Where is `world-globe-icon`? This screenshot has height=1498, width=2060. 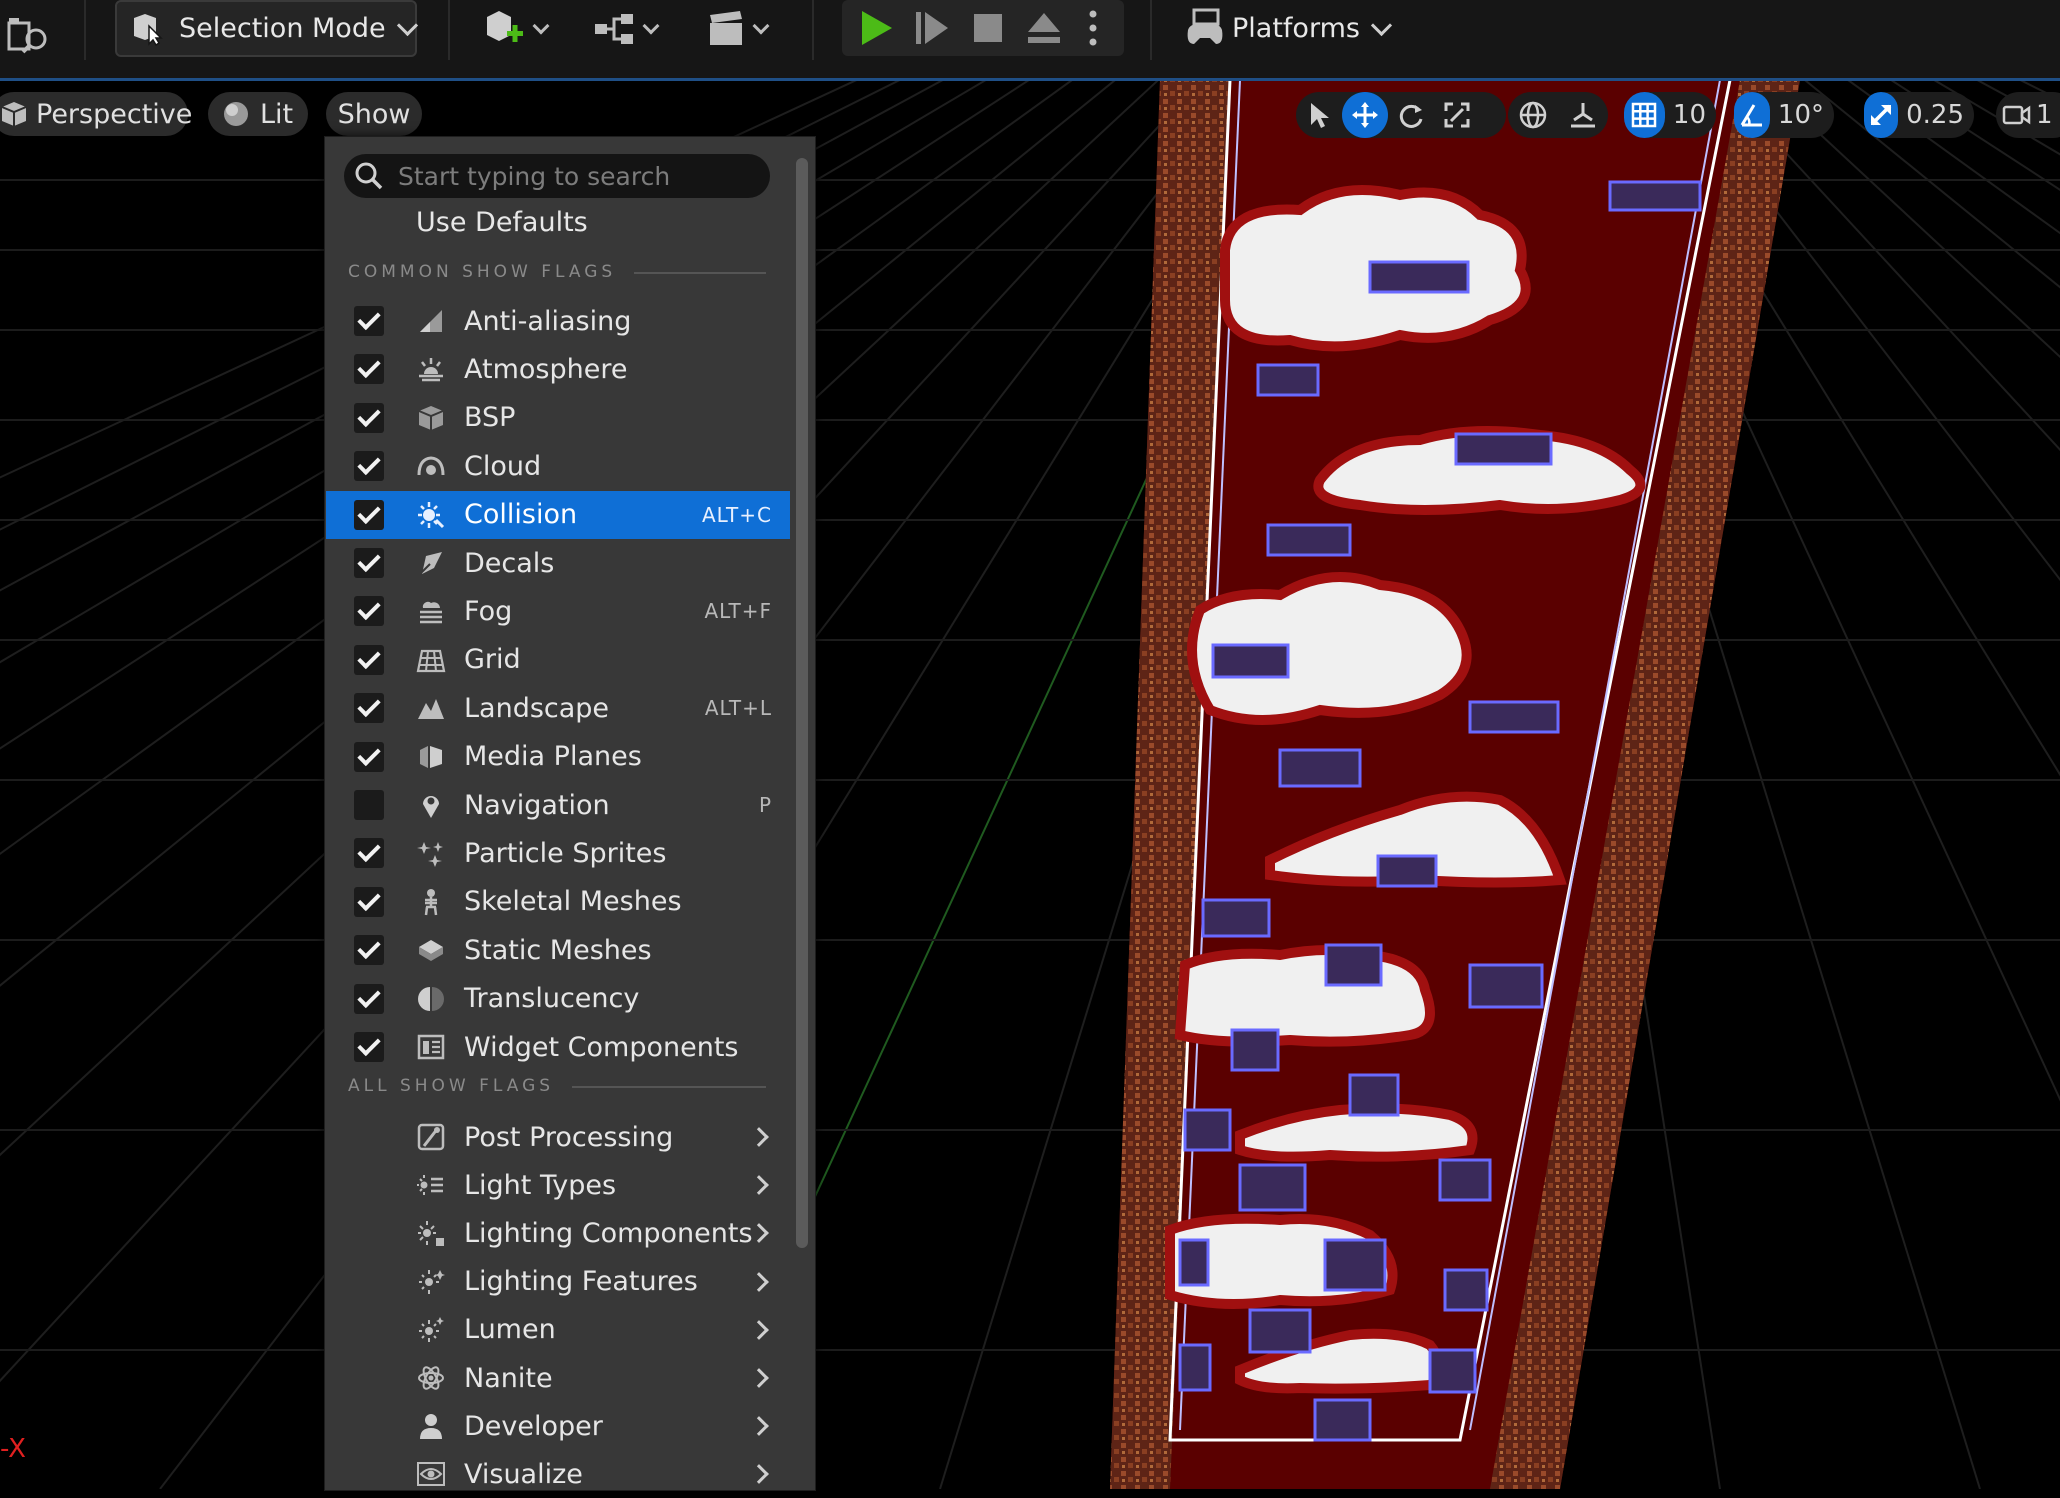
world-globe-icon is located at coordinates (1533, 115).